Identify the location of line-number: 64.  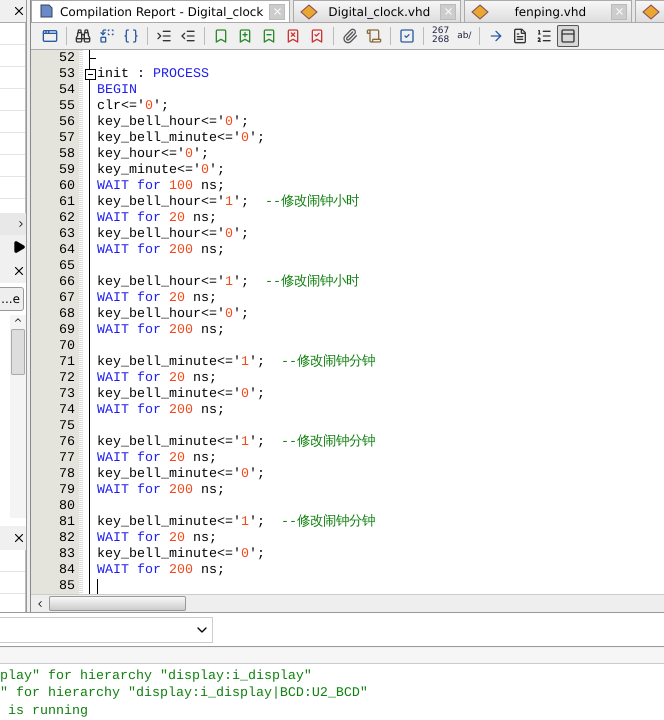
(67, 251).